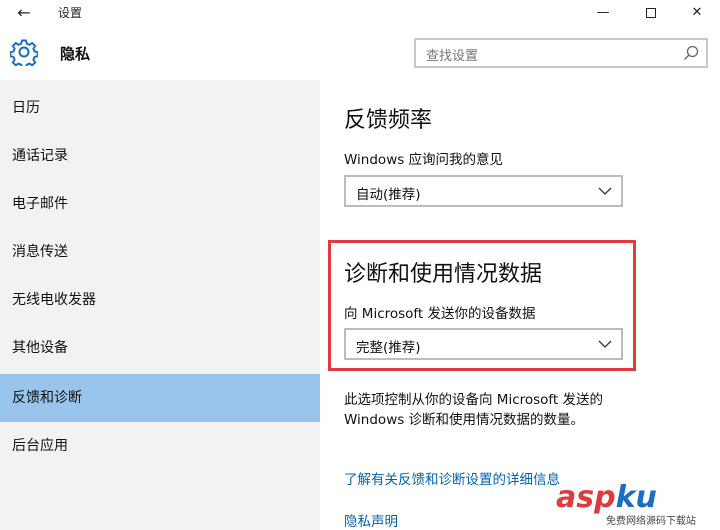  Describe the element at coordinates (424, 160) in the screenshot. I see `feedback-frequency-label: Windows 应询问我的意见` at that location.